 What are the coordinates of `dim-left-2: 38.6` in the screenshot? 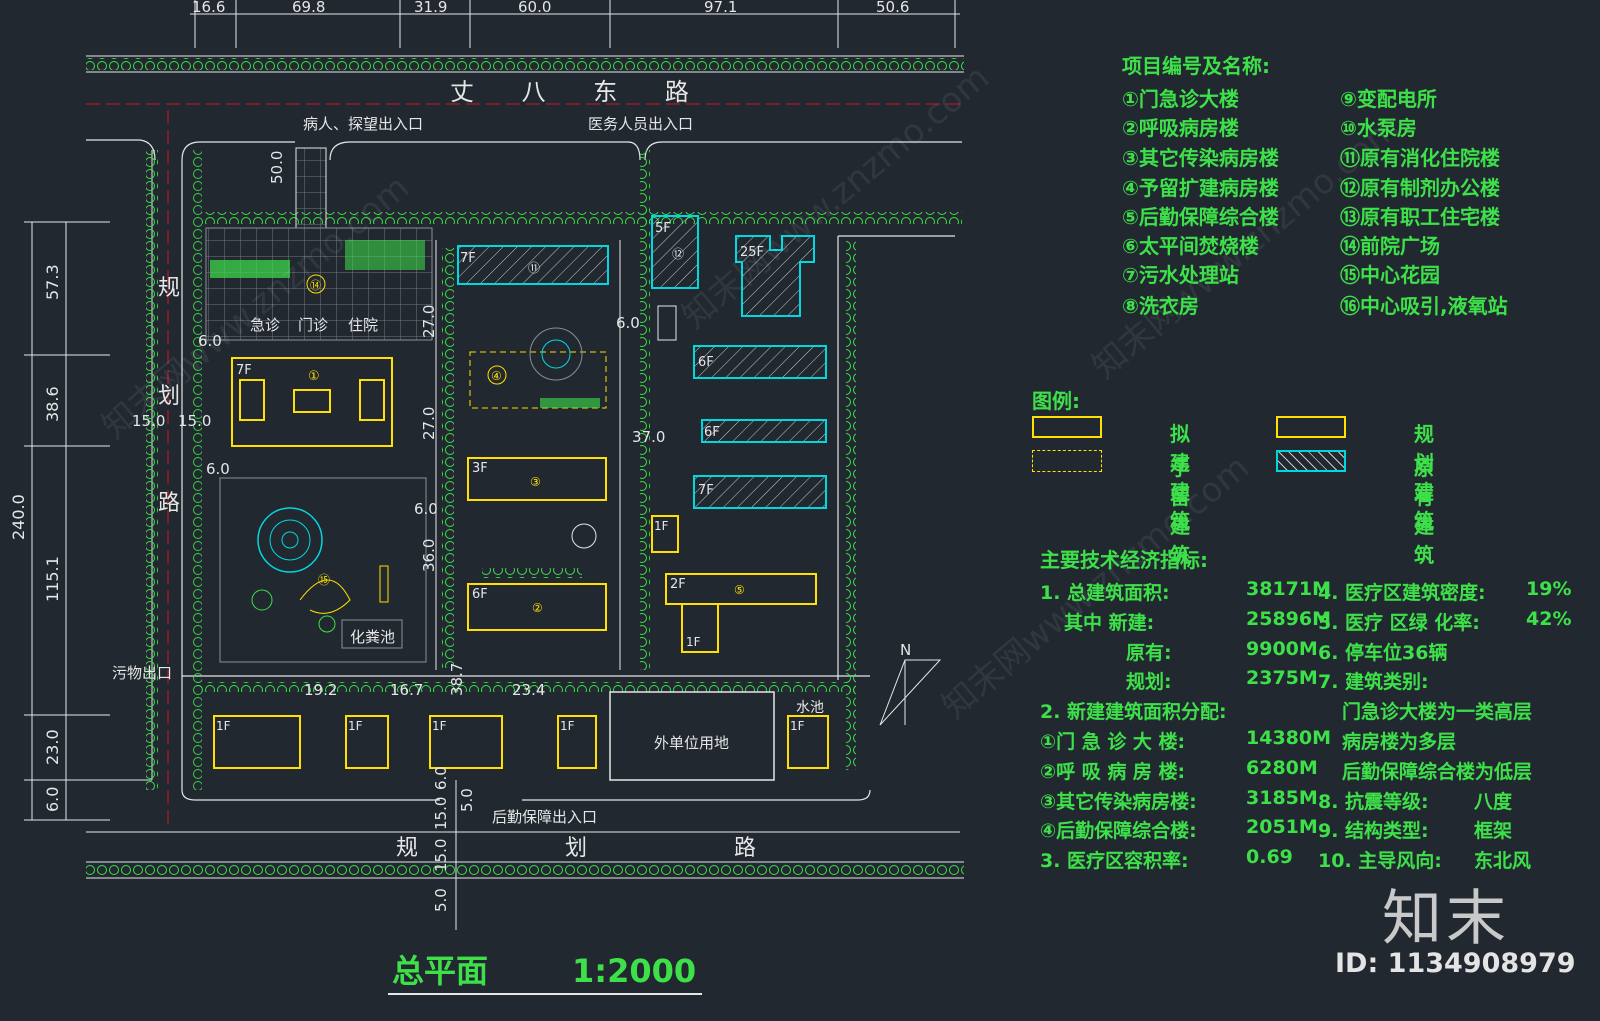 It's located at (52, 404).